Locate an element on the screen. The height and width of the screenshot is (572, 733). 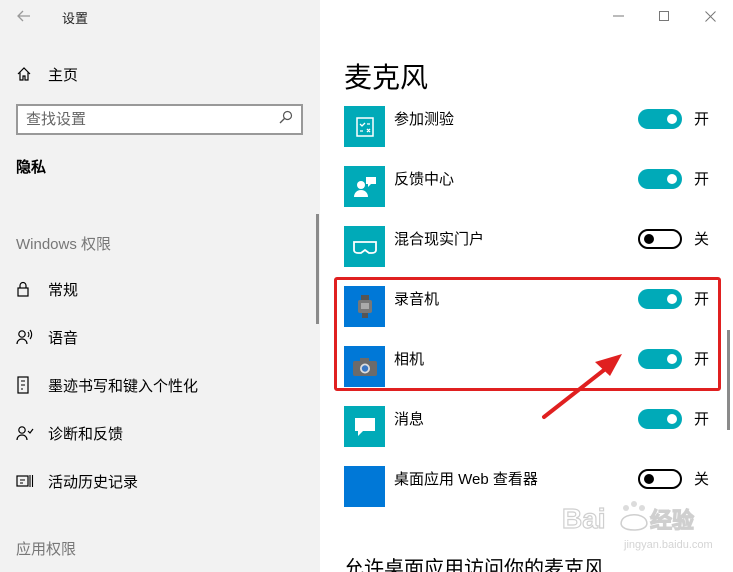
baidu-logo-icon: Bai 经验 jingyan.baidu.com is located at coordinates (637, 526).